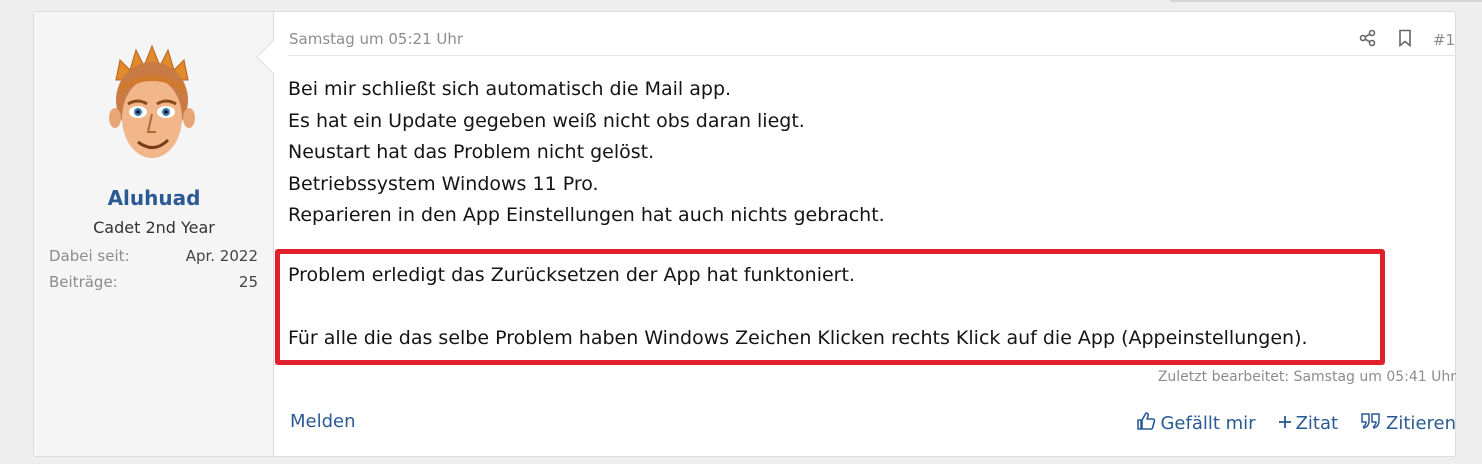 The image size is (1482, 464). I want to click on quote-marks-icon, so click(1371, 423).